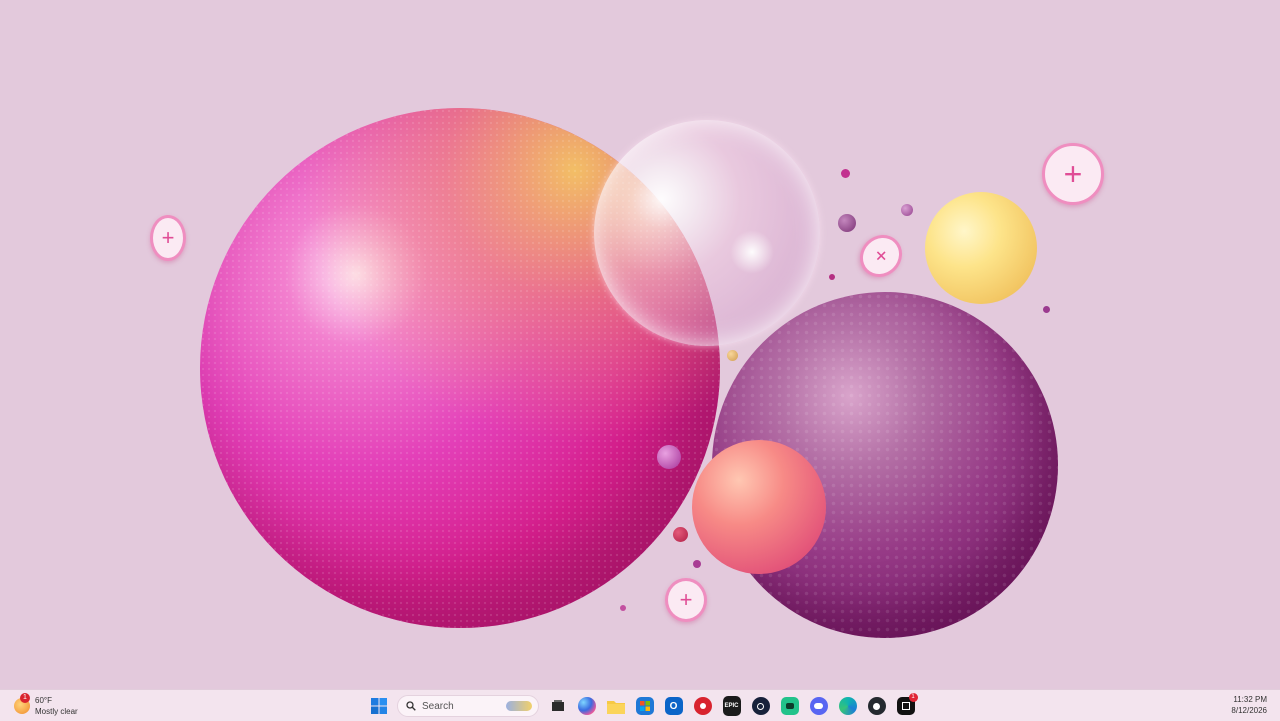 The width and height of the screenshot is (1280, 721). I want to click on search-placeholder: Search, so click(438, 706).